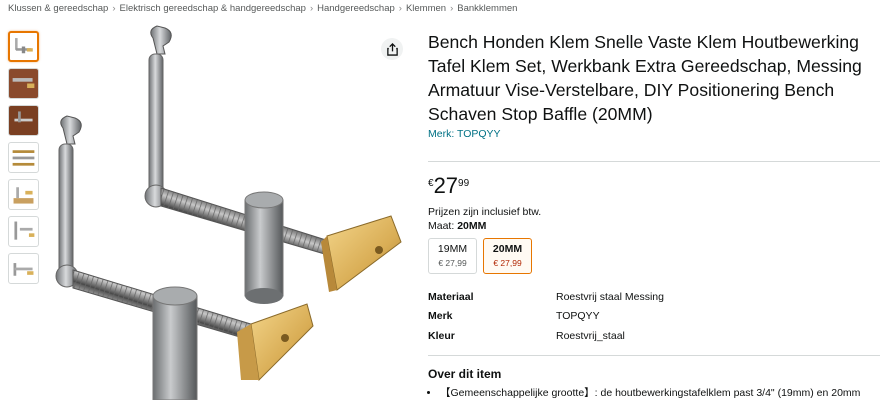 The image size is (883, 400). I want to click on brand-link: Merk: TOPQYY, so click(654, 134).